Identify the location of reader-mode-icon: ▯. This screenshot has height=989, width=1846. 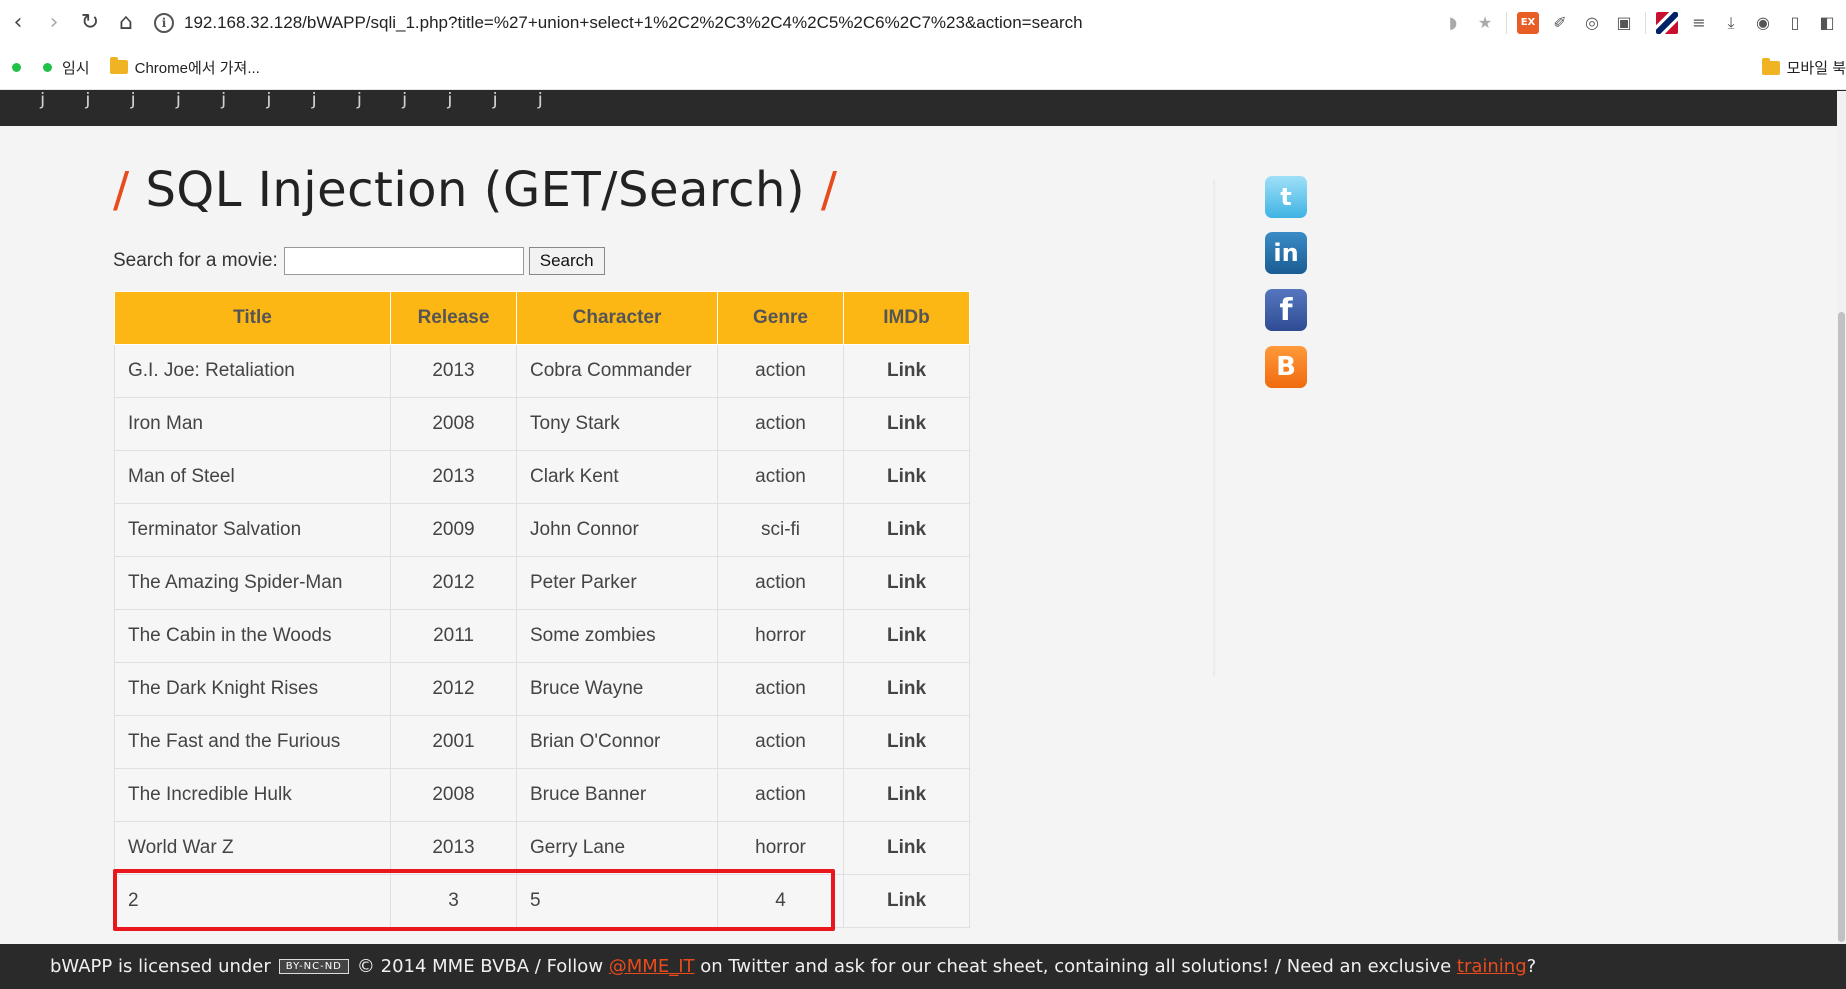
(1795, 23).